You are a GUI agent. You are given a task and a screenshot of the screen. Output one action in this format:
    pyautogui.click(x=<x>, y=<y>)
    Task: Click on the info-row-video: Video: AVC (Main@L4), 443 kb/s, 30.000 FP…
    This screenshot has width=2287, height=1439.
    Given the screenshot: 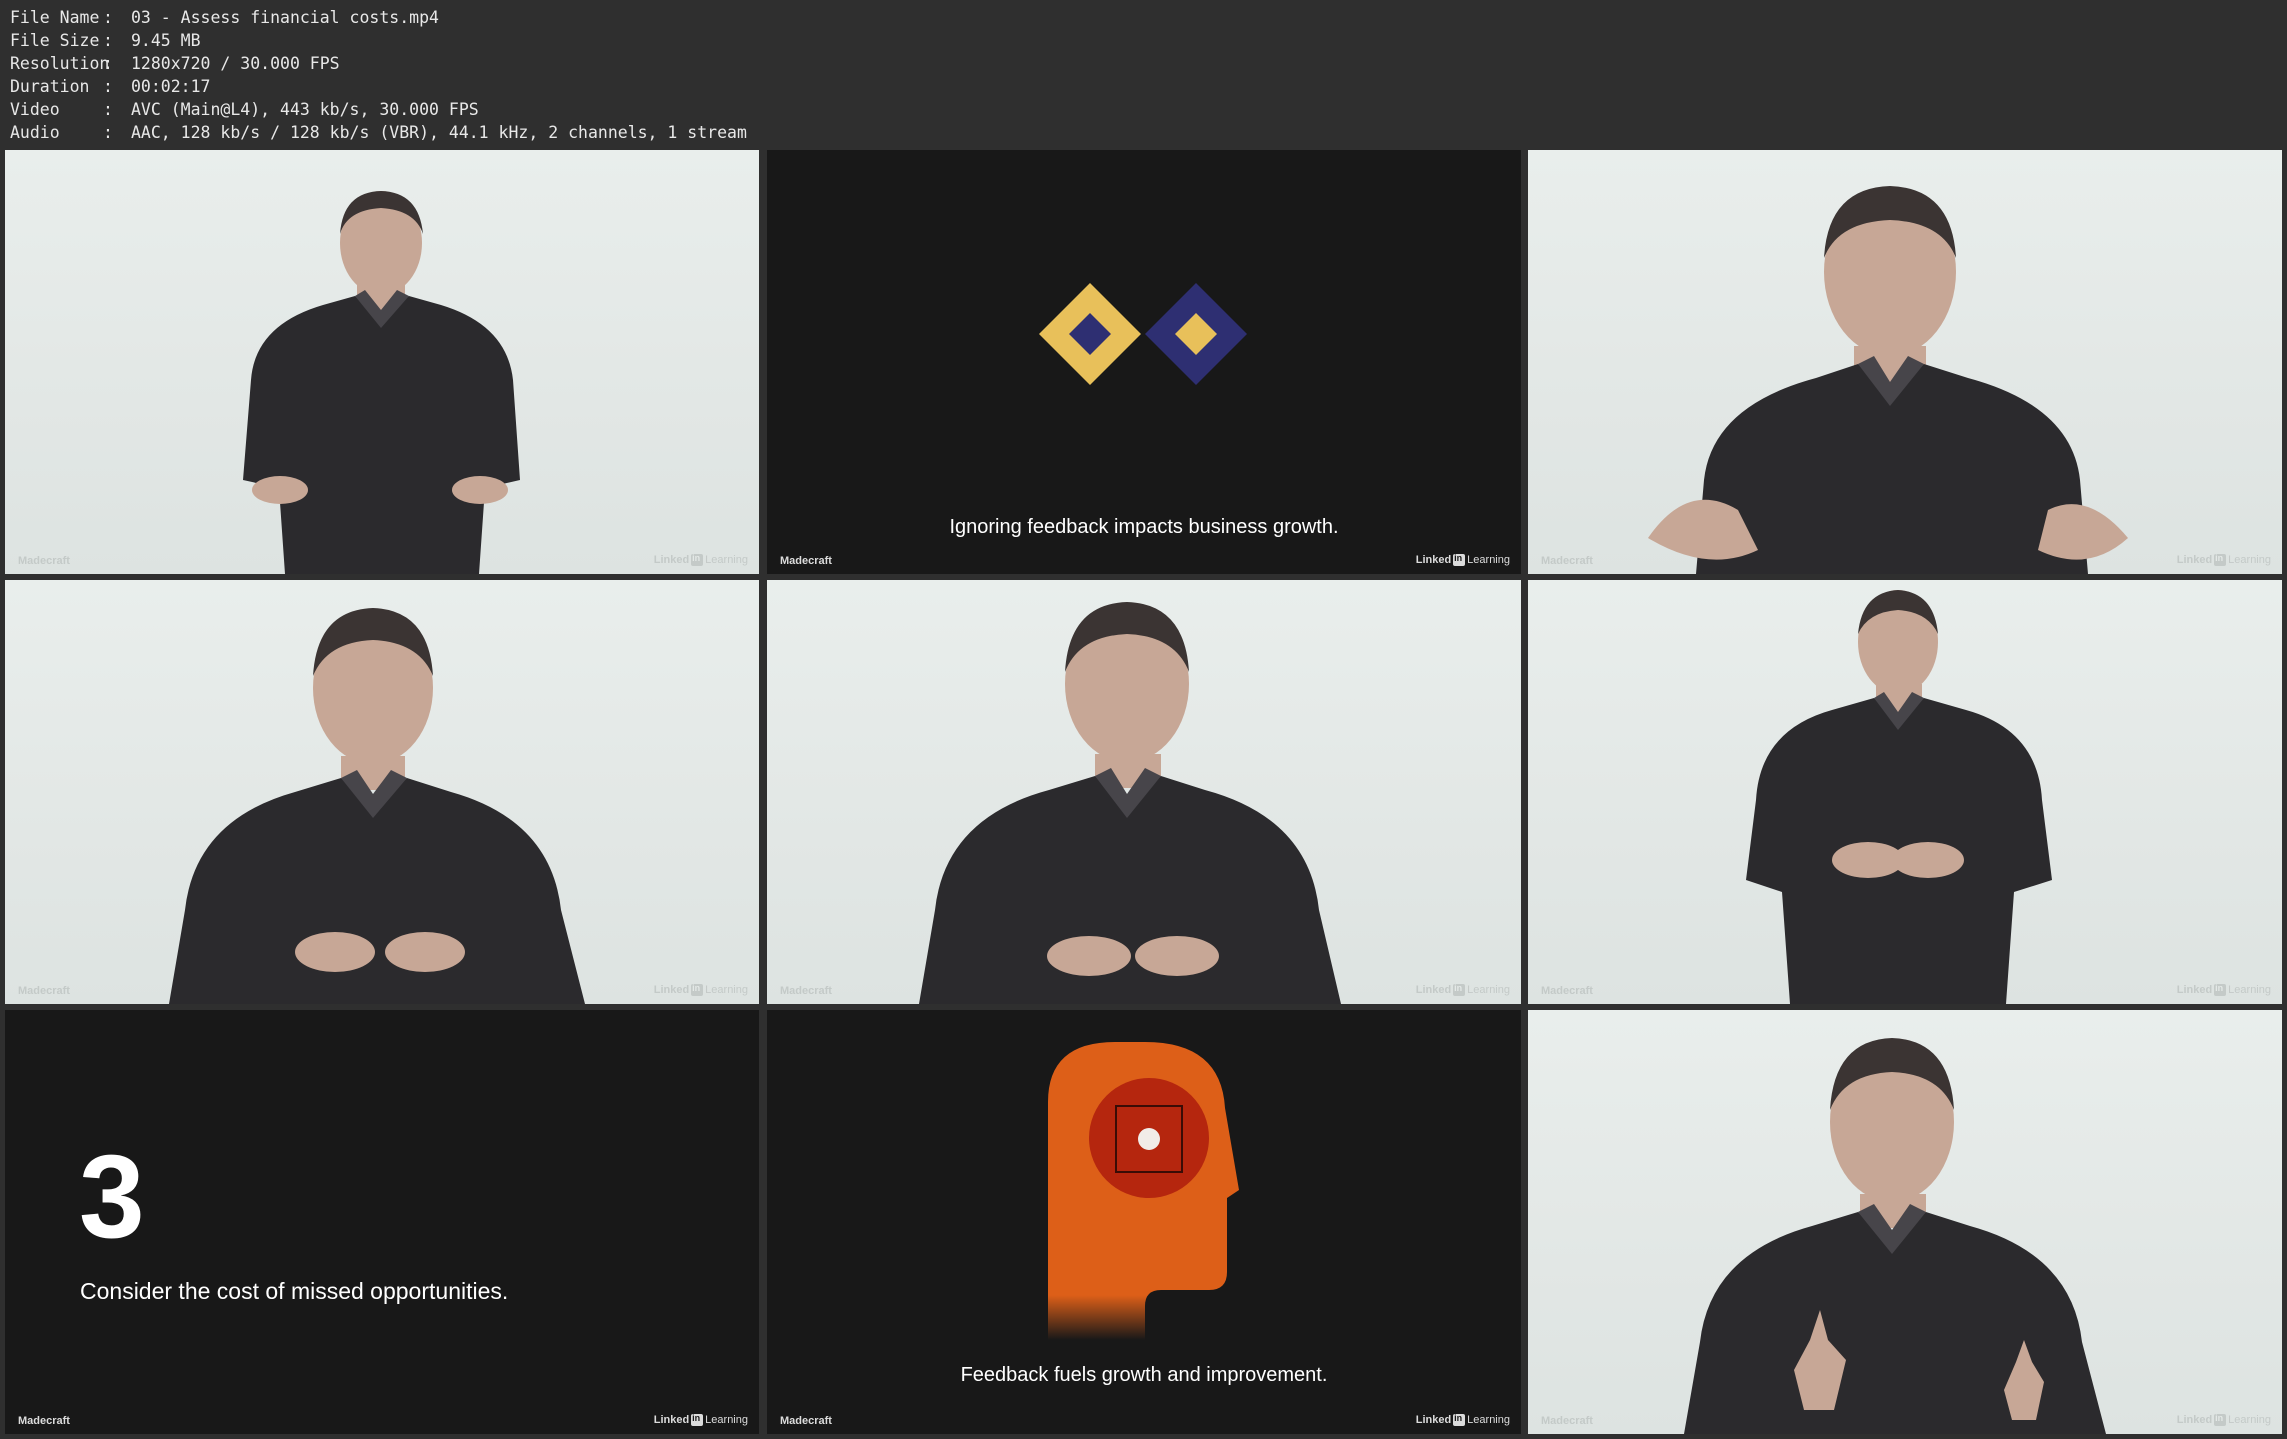 What is the action you would take?
    pyautogui.click(x=244, y=109)
    